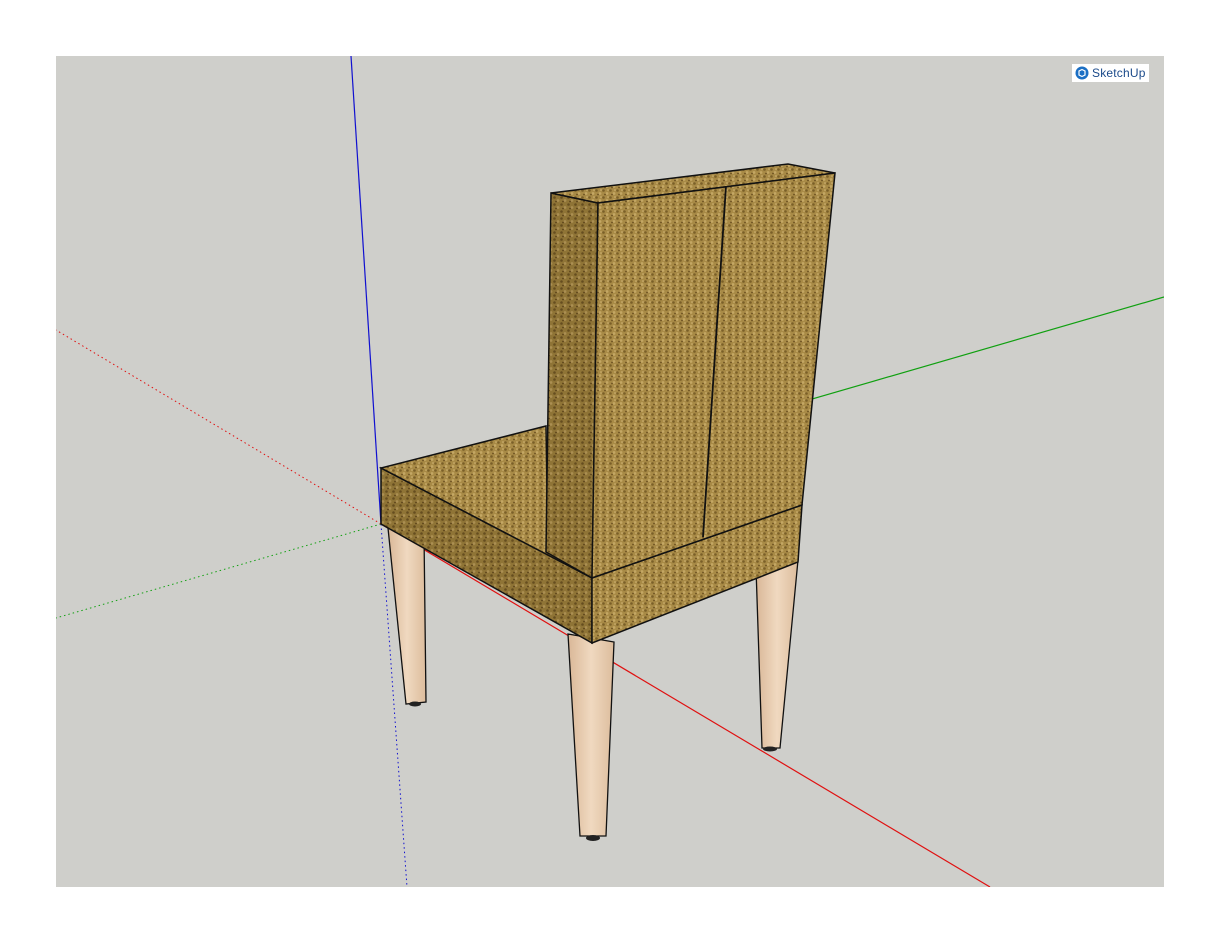  I want to click on sketchup-logo-icon, so click(1082, 73).